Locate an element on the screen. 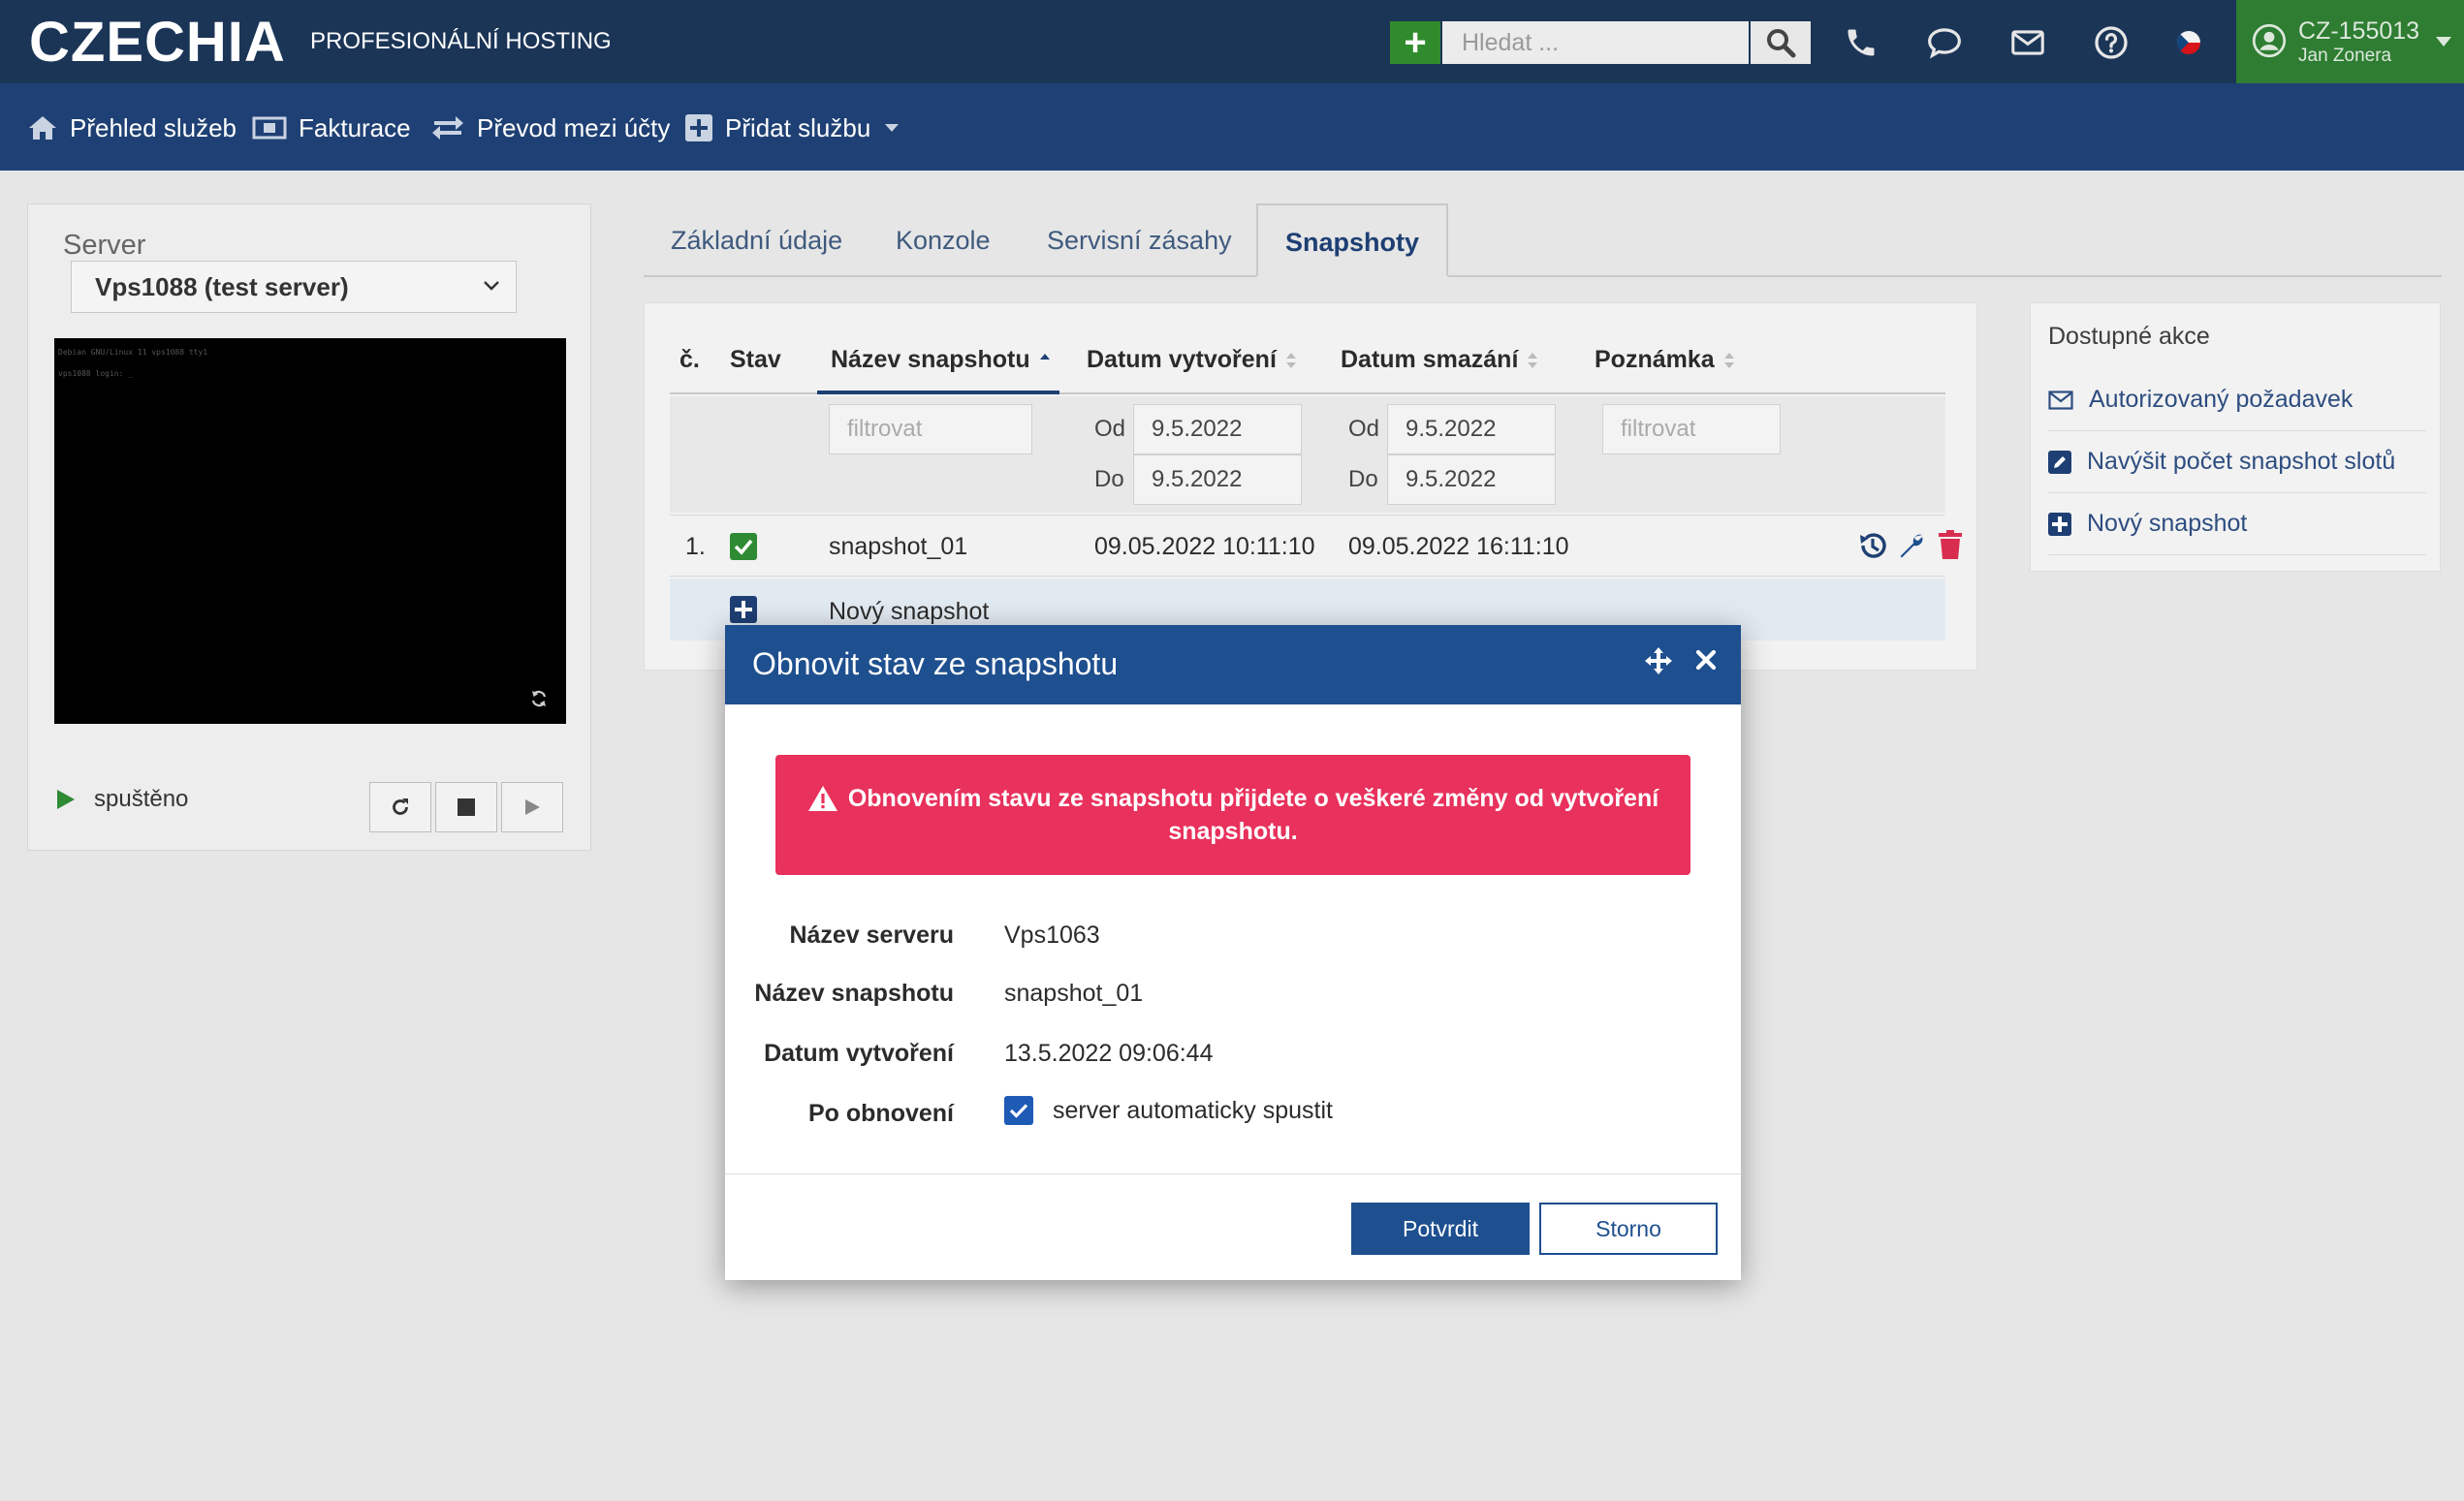 Image resolution: width=2464 pixels, height=1501 pixels. created-from-label: Od is located at coordinates (1110, 429).